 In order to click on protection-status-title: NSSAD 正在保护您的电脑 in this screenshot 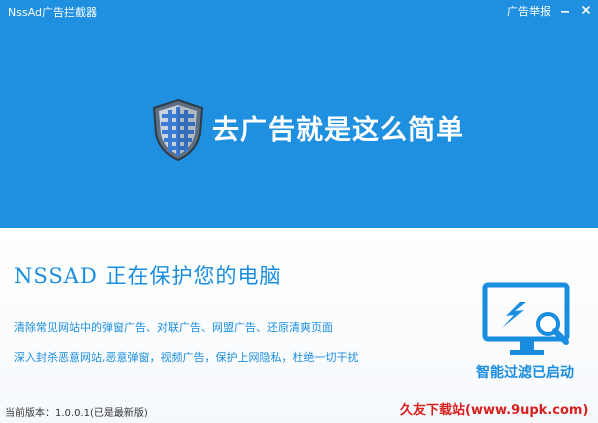, I will do `click(148, 276)`.